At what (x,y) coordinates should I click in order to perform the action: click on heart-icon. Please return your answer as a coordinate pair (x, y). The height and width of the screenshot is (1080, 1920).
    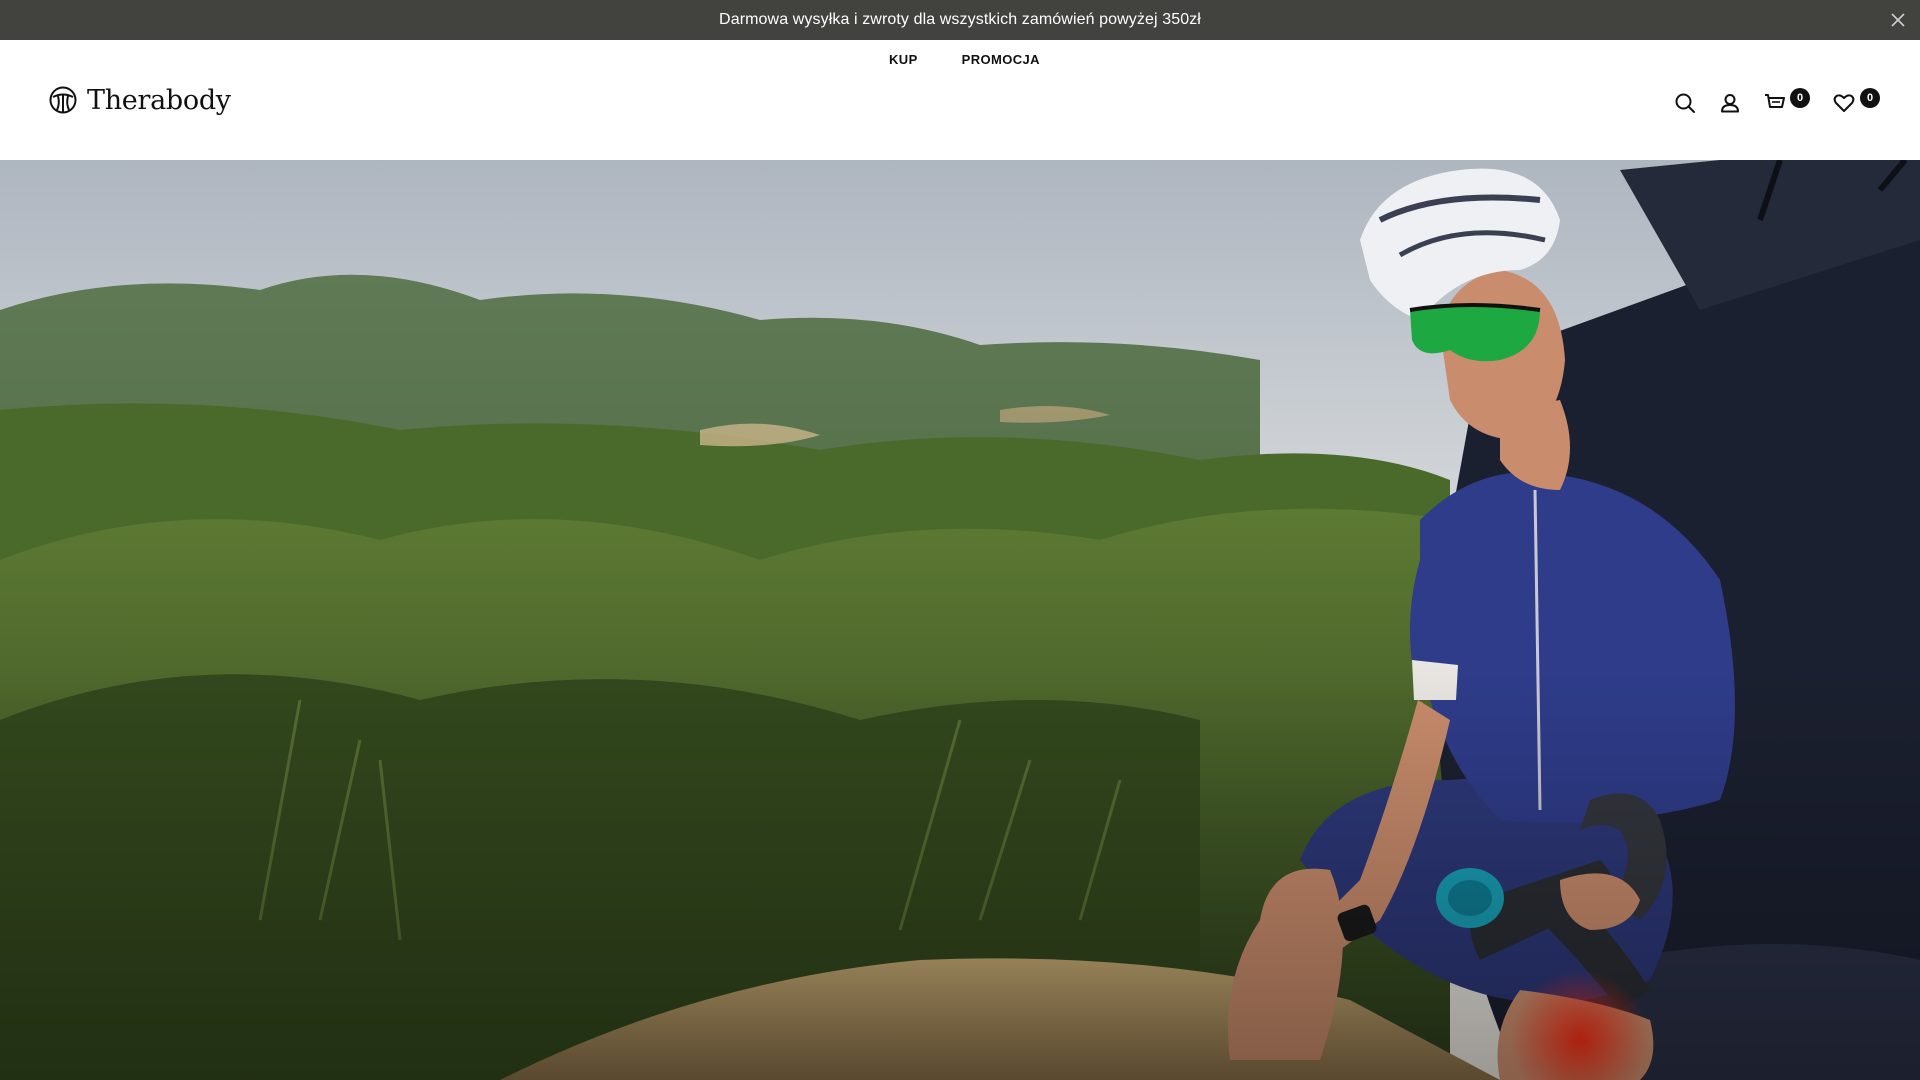
    Looking at the image, I should click on (1844, 103).